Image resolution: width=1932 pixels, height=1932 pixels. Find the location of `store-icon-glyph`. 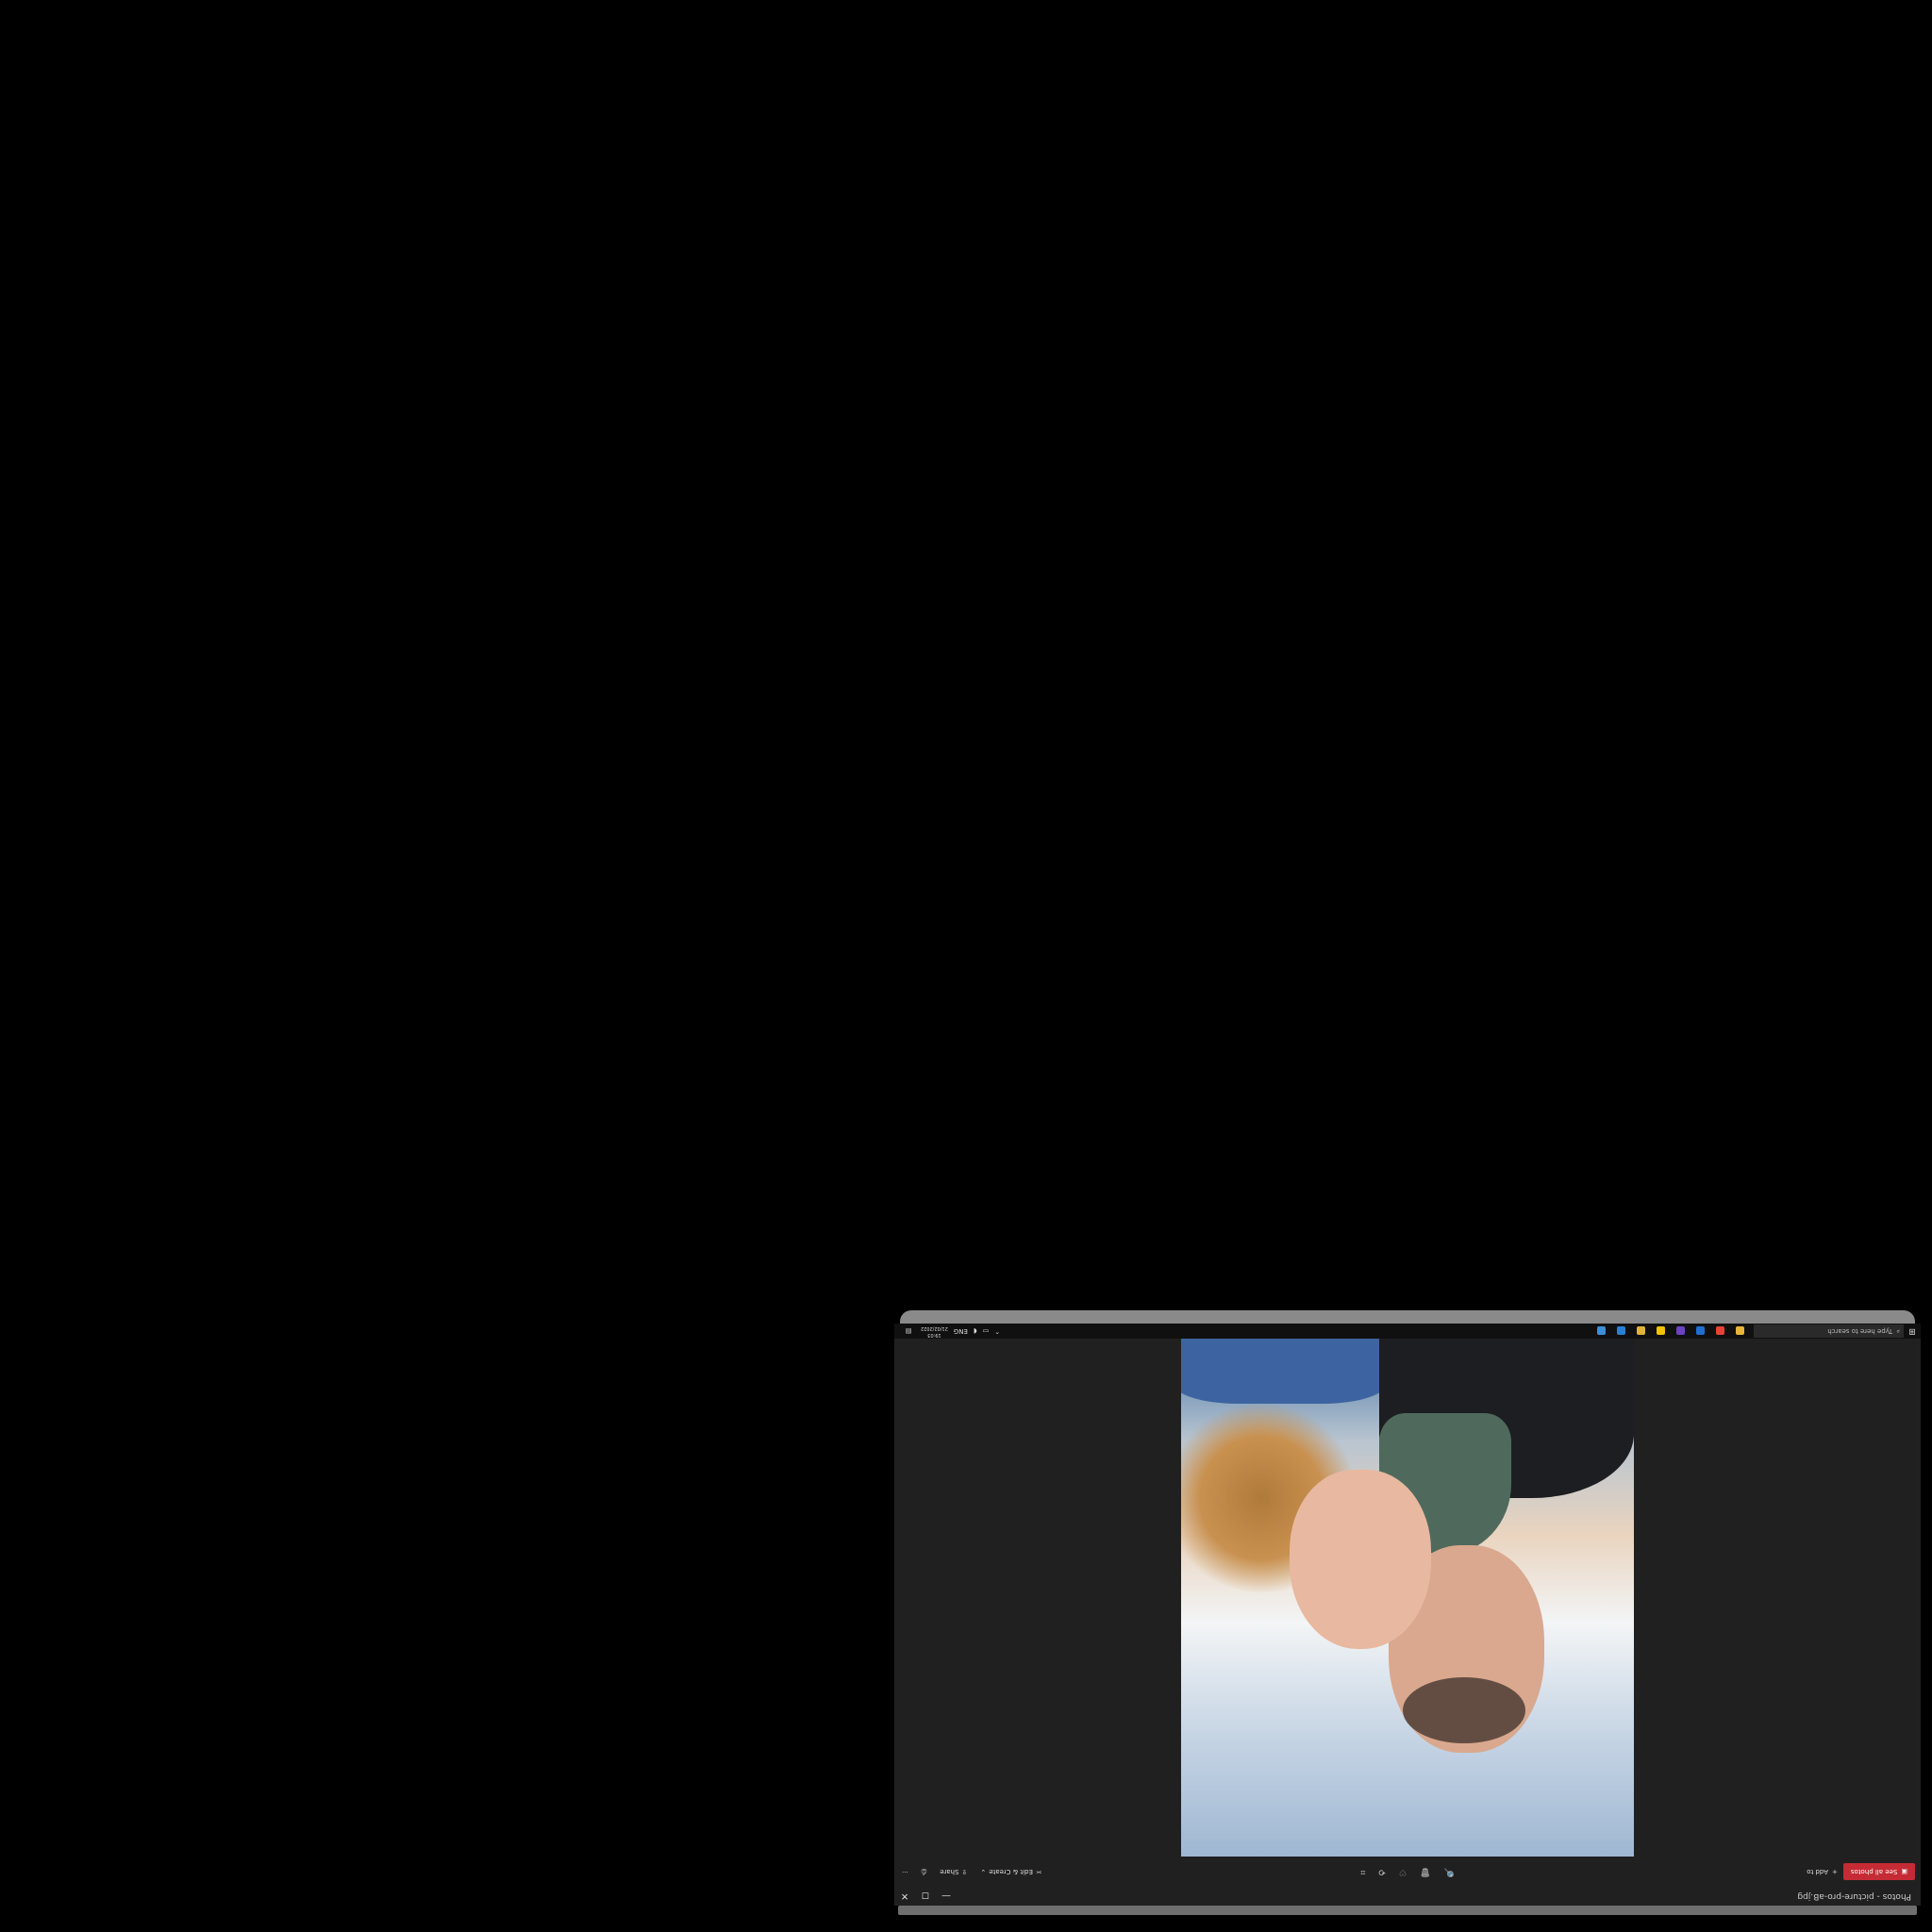

store-icon-glyph is located at coordinates (1701, 1331).